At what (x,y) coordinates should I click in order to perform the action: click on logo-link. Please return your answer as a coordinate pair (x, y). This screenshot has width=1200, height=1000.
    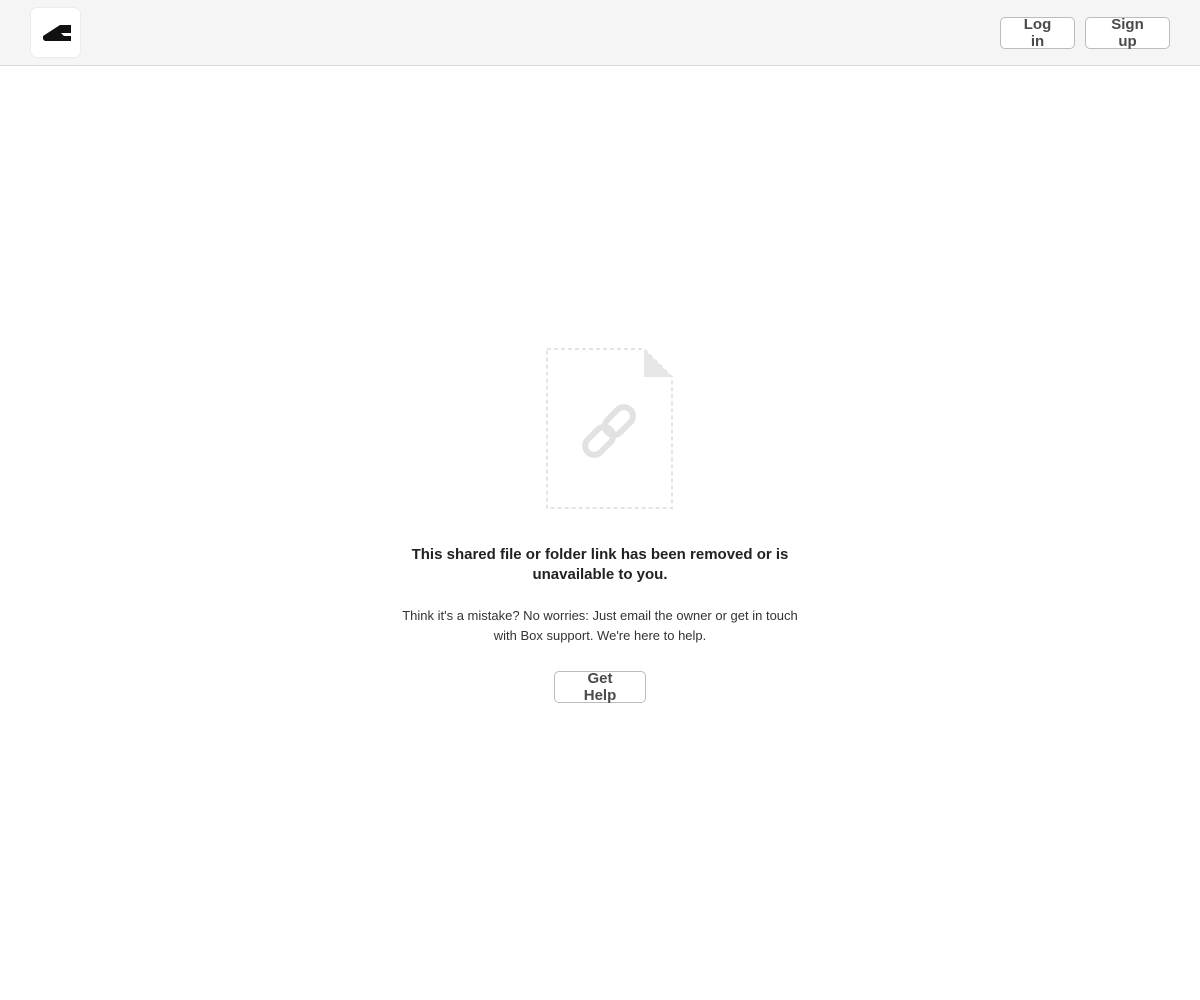
    Looking at the image, I should click on (55, 32).